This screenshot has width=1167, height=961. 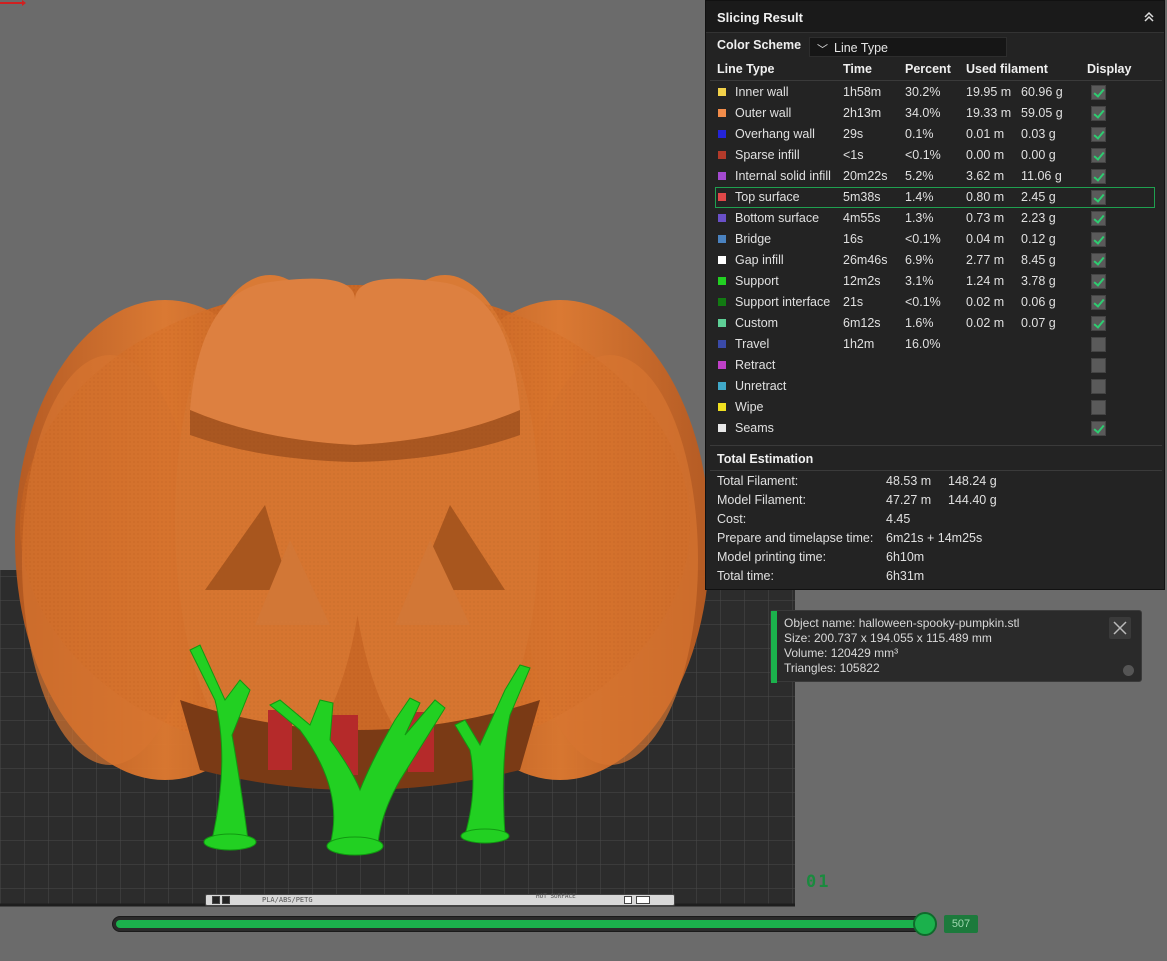 I want to click on layer-slider-handle, so click(x=925, y=924).